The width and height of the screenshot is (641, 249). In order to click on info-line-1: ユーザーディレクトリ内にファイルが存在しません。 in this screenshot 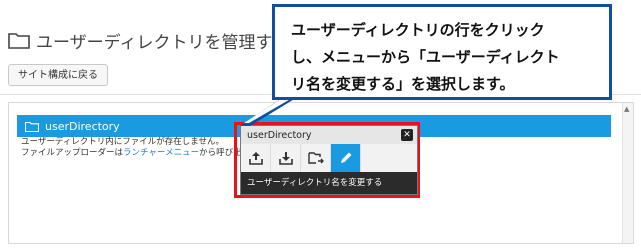, I will do `click(122, 142)`.